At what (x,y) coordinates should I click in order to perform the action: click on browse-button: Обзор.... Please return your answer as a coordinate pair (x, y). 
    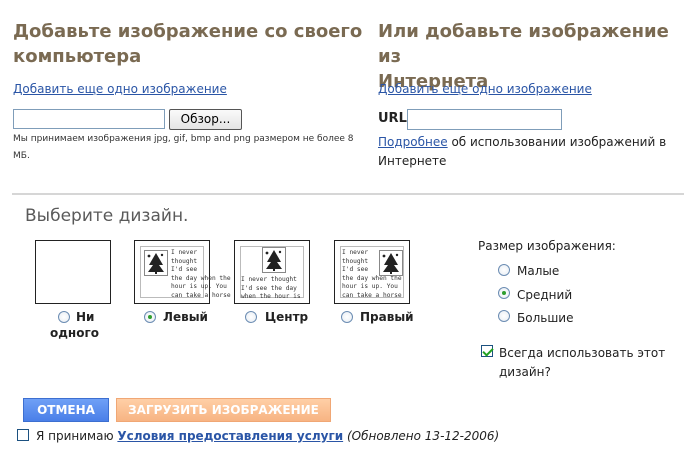
    Looking at the image, I should click on (205, 119).